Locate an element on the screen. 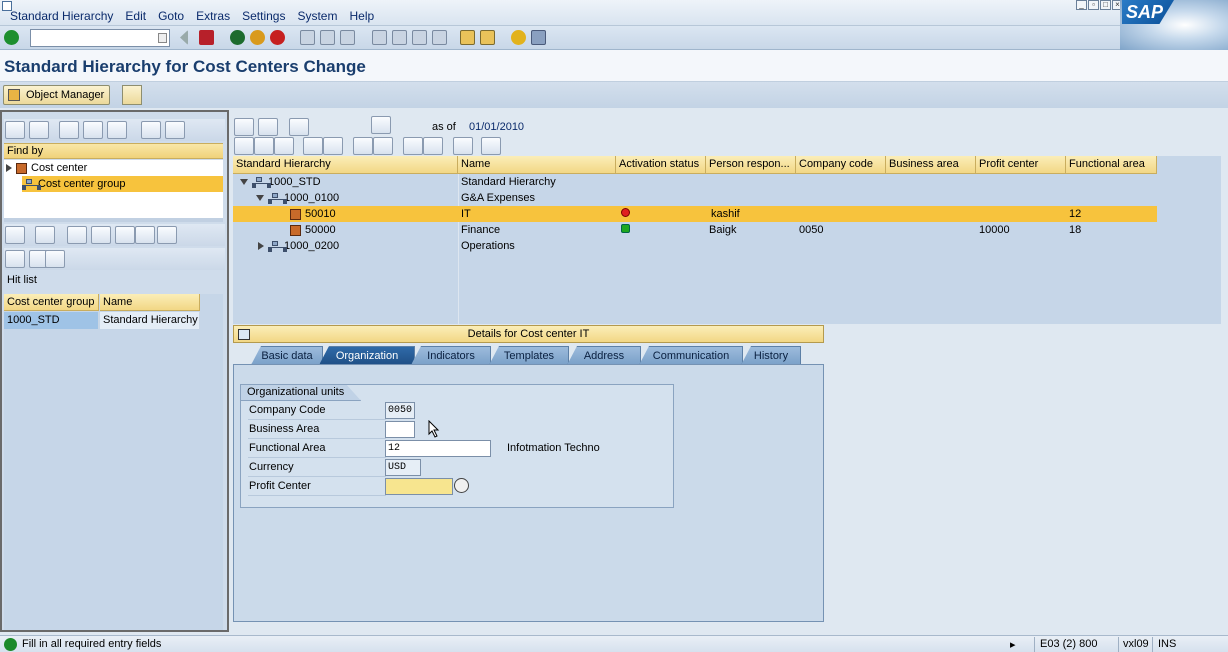  layout-icon is located at coordinates (55, 259).